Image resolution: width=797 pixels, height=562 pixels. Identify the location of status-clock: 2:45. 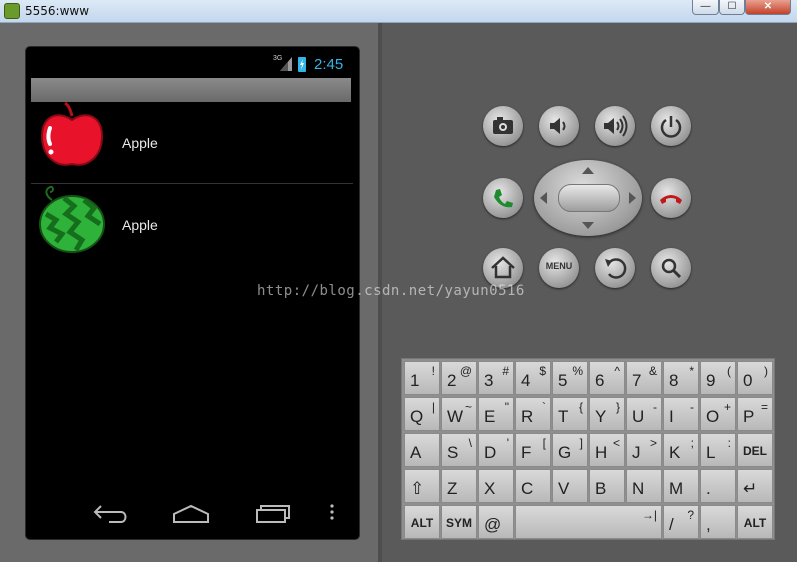
(329, 64).